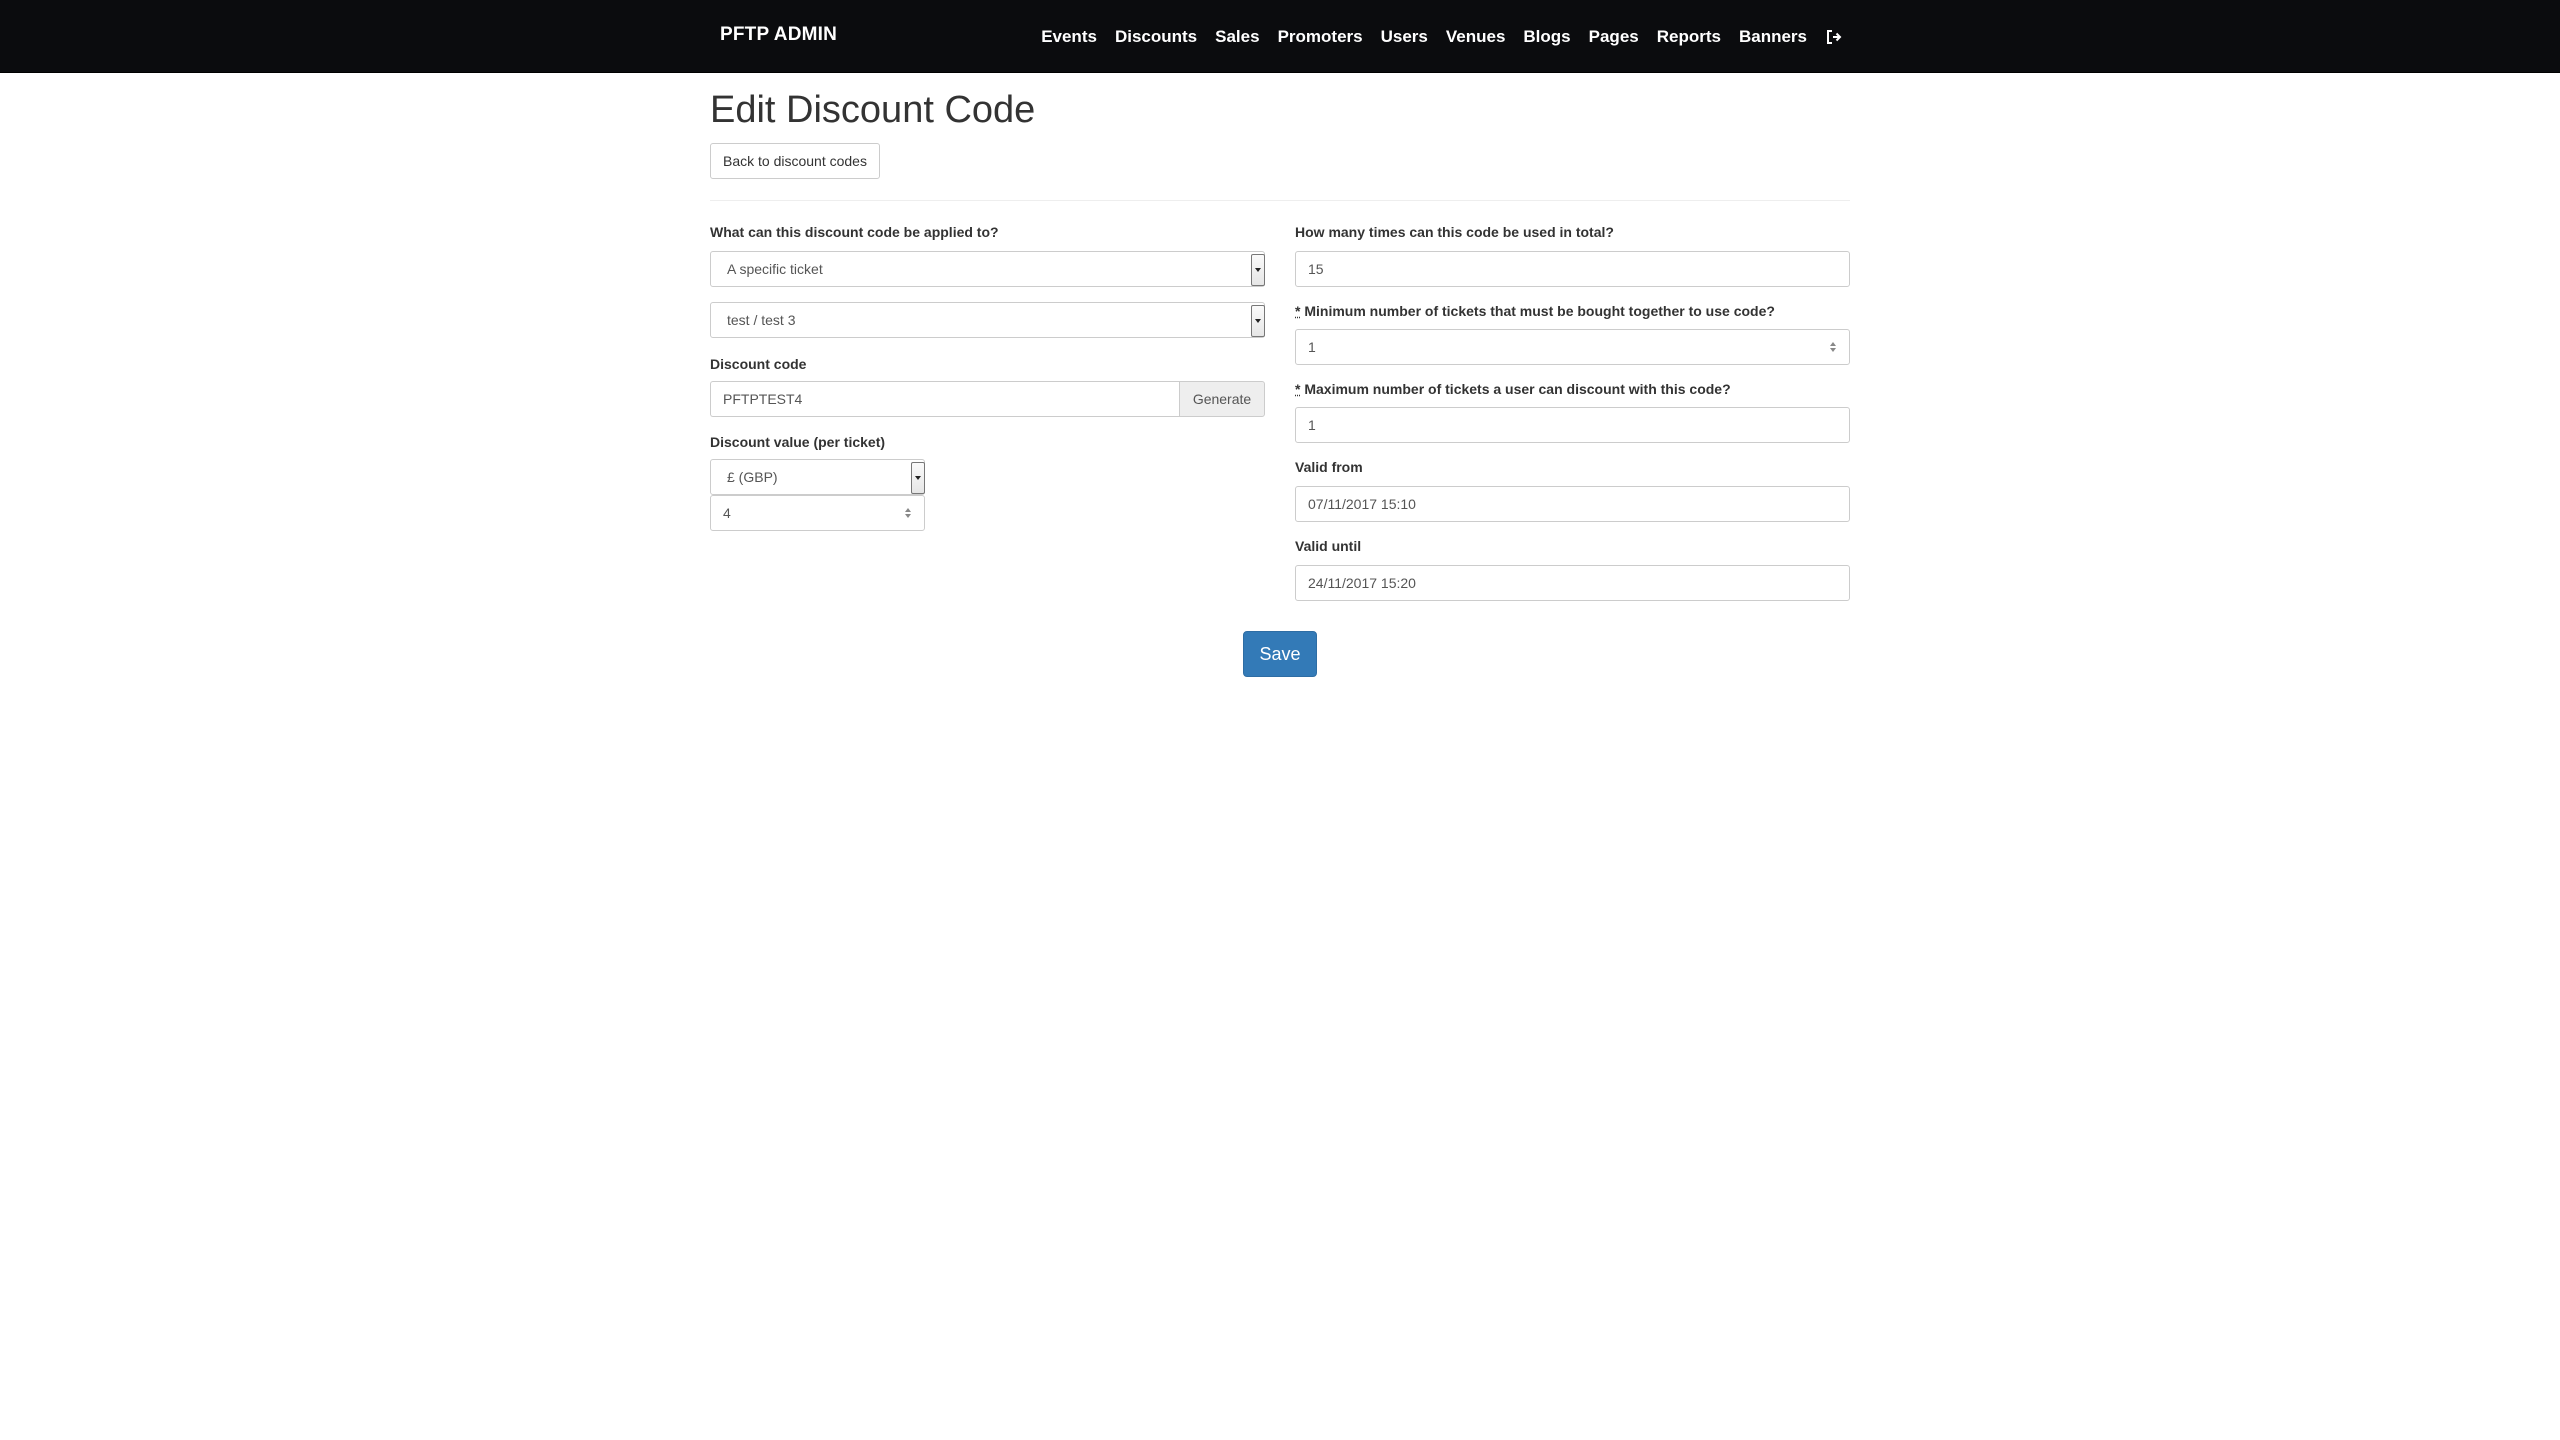 The width and height of the screenshot is (2560, 1440). Describe the element at coordinates (1572, 425) in the screenshot. I see `max-tickets-input: 1` at that location.